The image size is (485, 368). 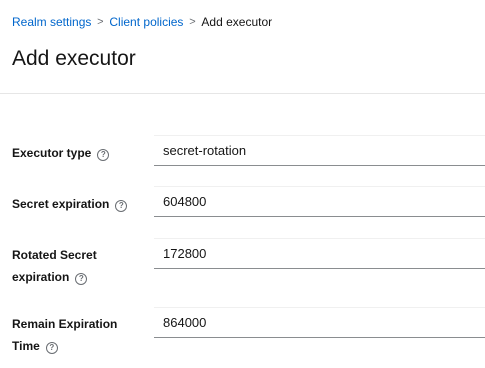 I want to click on remain-expiration-time-input, so click(x=319, y=322).